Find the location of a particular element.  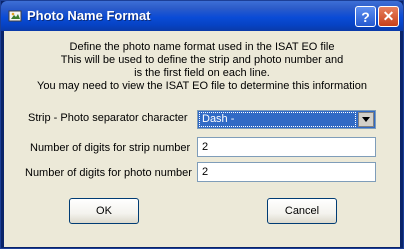

description-line: is the first field on each line. is located at coordinates (202, 73).